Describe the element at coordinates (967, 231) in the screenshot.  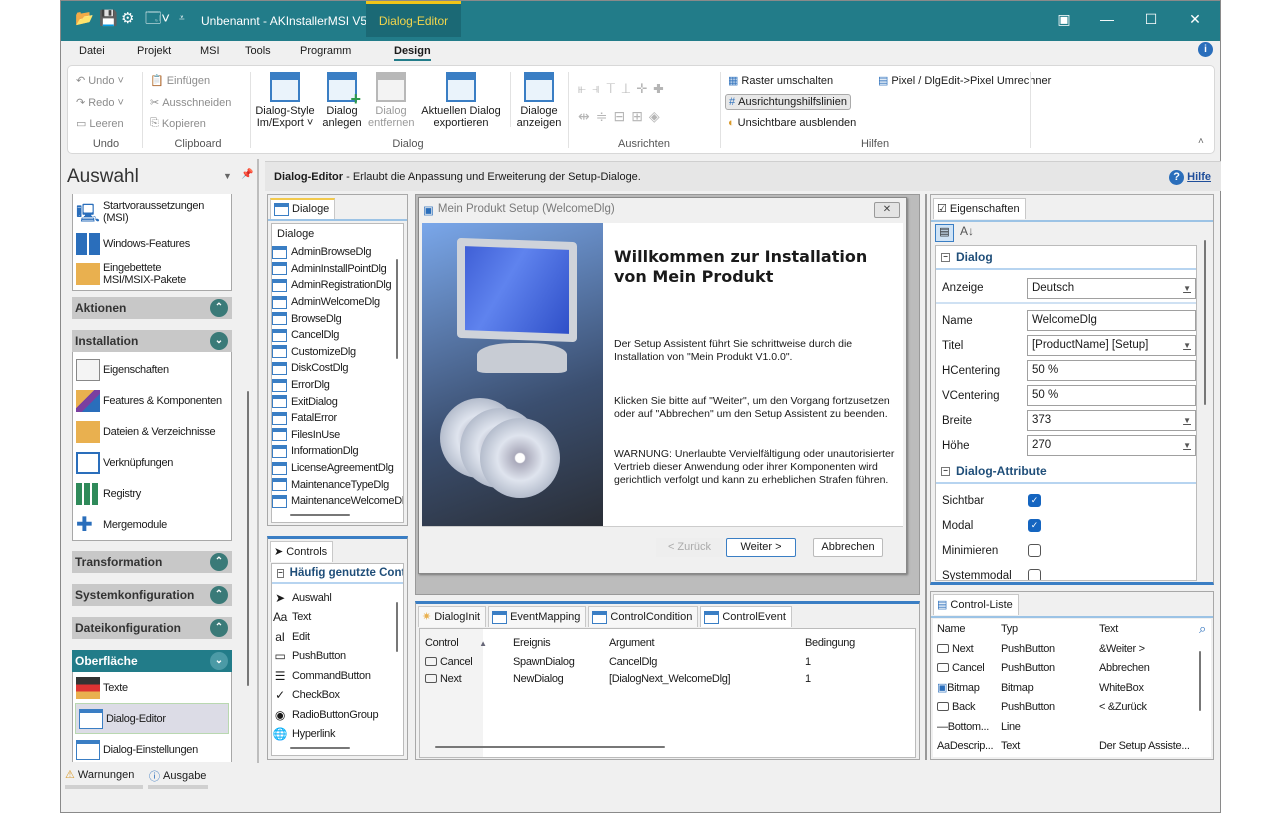
I see `sort-alpha-button: A↓` at that location.